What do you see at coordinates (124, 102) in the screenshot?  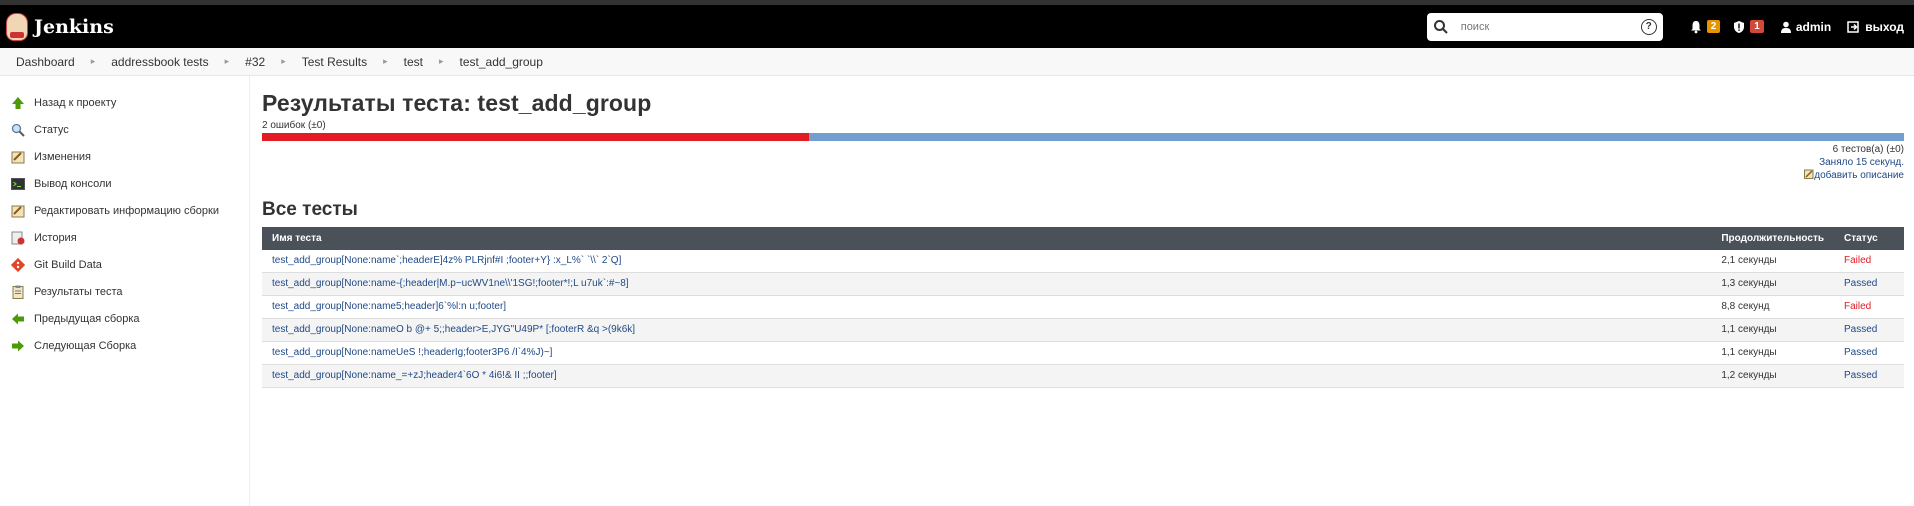 I see `sidebar-item-back-to-project: Назад к проекту` at bounding box center [124, 102].